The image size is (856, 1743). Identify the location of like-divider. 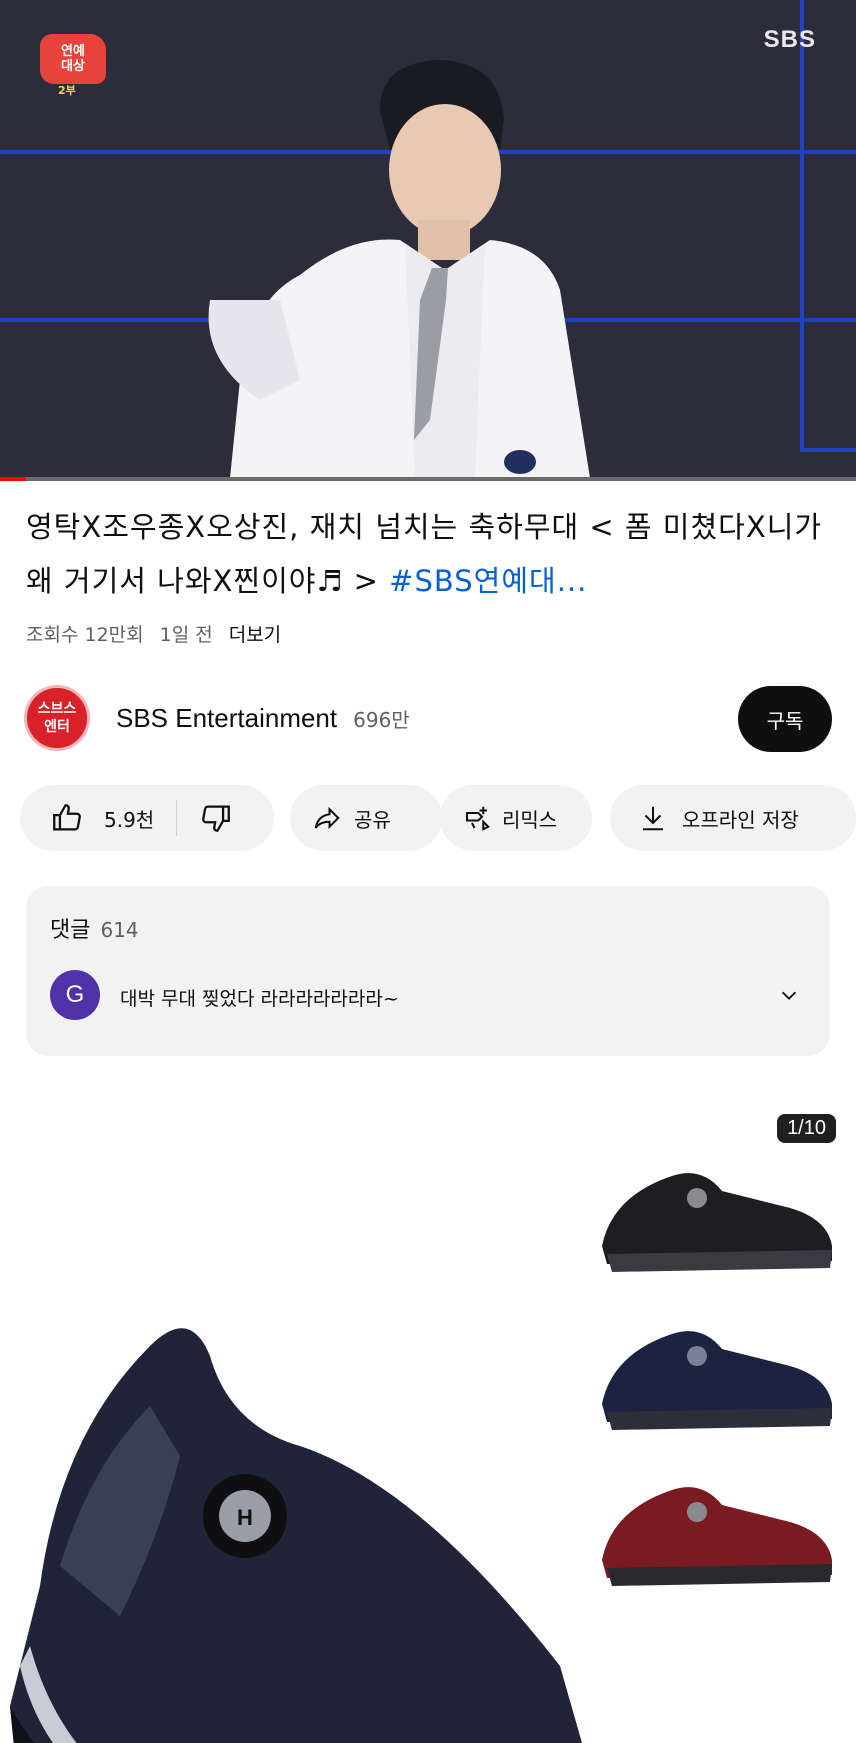
(177, 818).